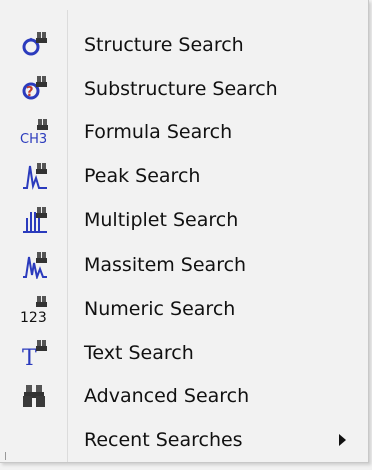 This screenshot has height=470, width=372. Describe the element at coordinates (35, 395) in the screenshot. I see `binoculars-icon` at that location.